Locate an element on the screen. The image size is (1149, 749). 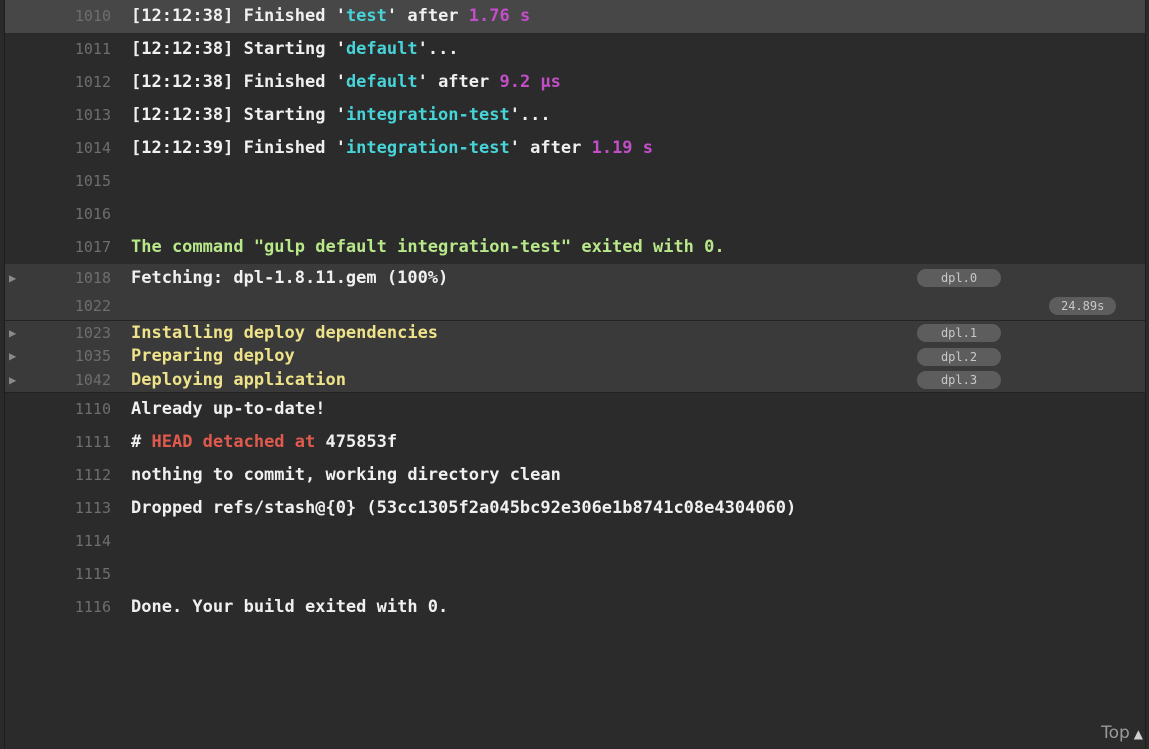
line-number: 1035 is located at coordinates (63, 356).